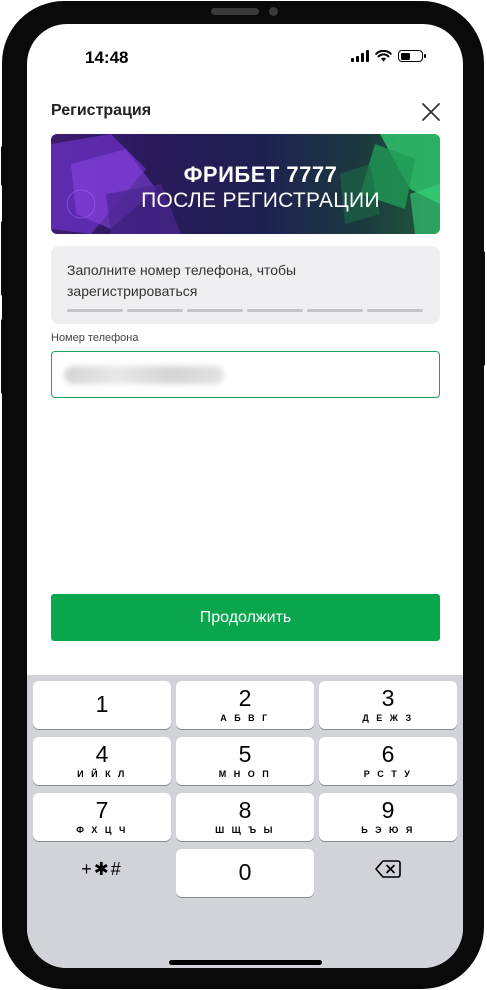 Image resolution: width=487 pixels, height=990 pixels. What do you see at coordinates (388, 774) in the screenshot?
I see `key-letters: Р С Т У` at bounding box center [388, 774].